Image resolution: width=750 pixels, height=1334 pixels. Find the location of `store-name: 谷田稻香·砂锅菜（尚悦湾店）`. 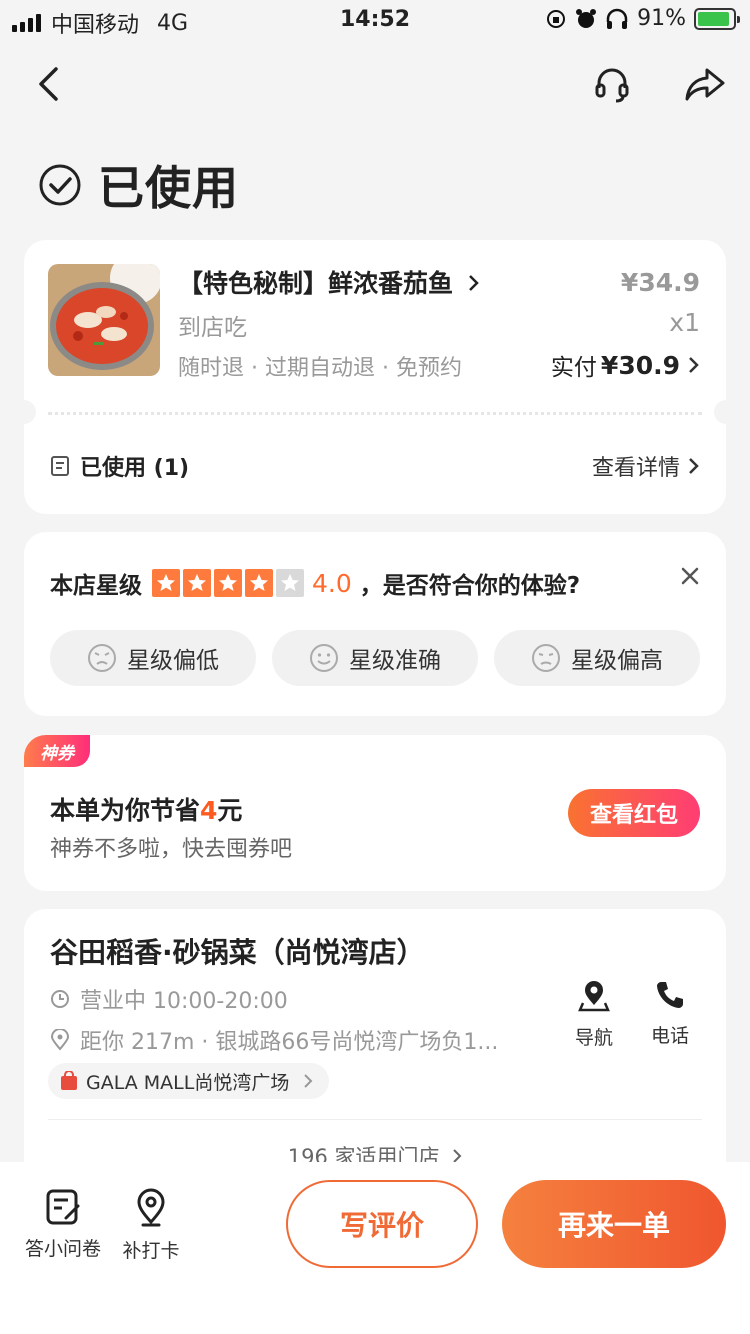

store-name: 谷田稻香·砂锅菜（尚悦湾店） is located at coordinates (237, 951).